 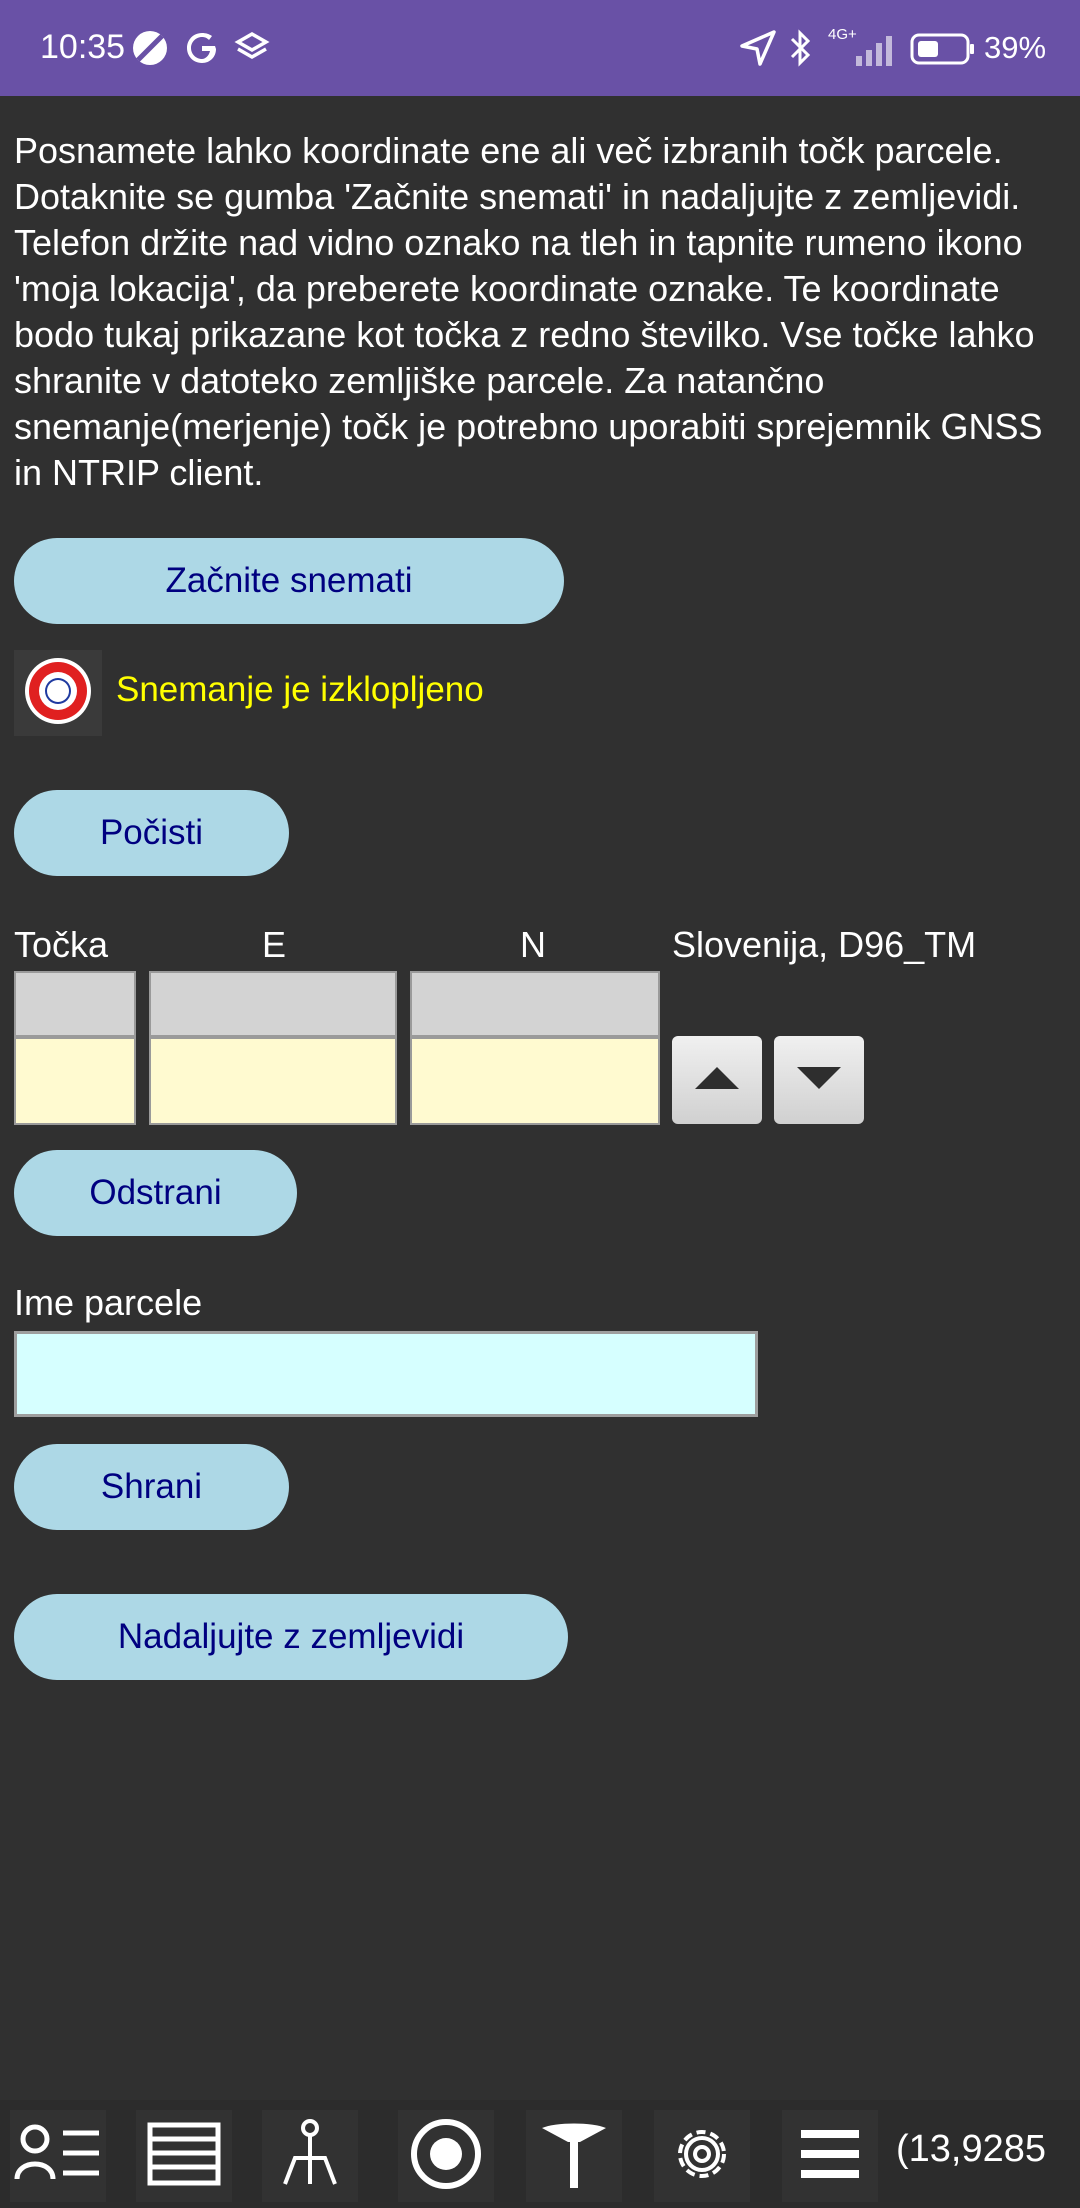 I want to click on menu-button, so click(x=830, y=2156).